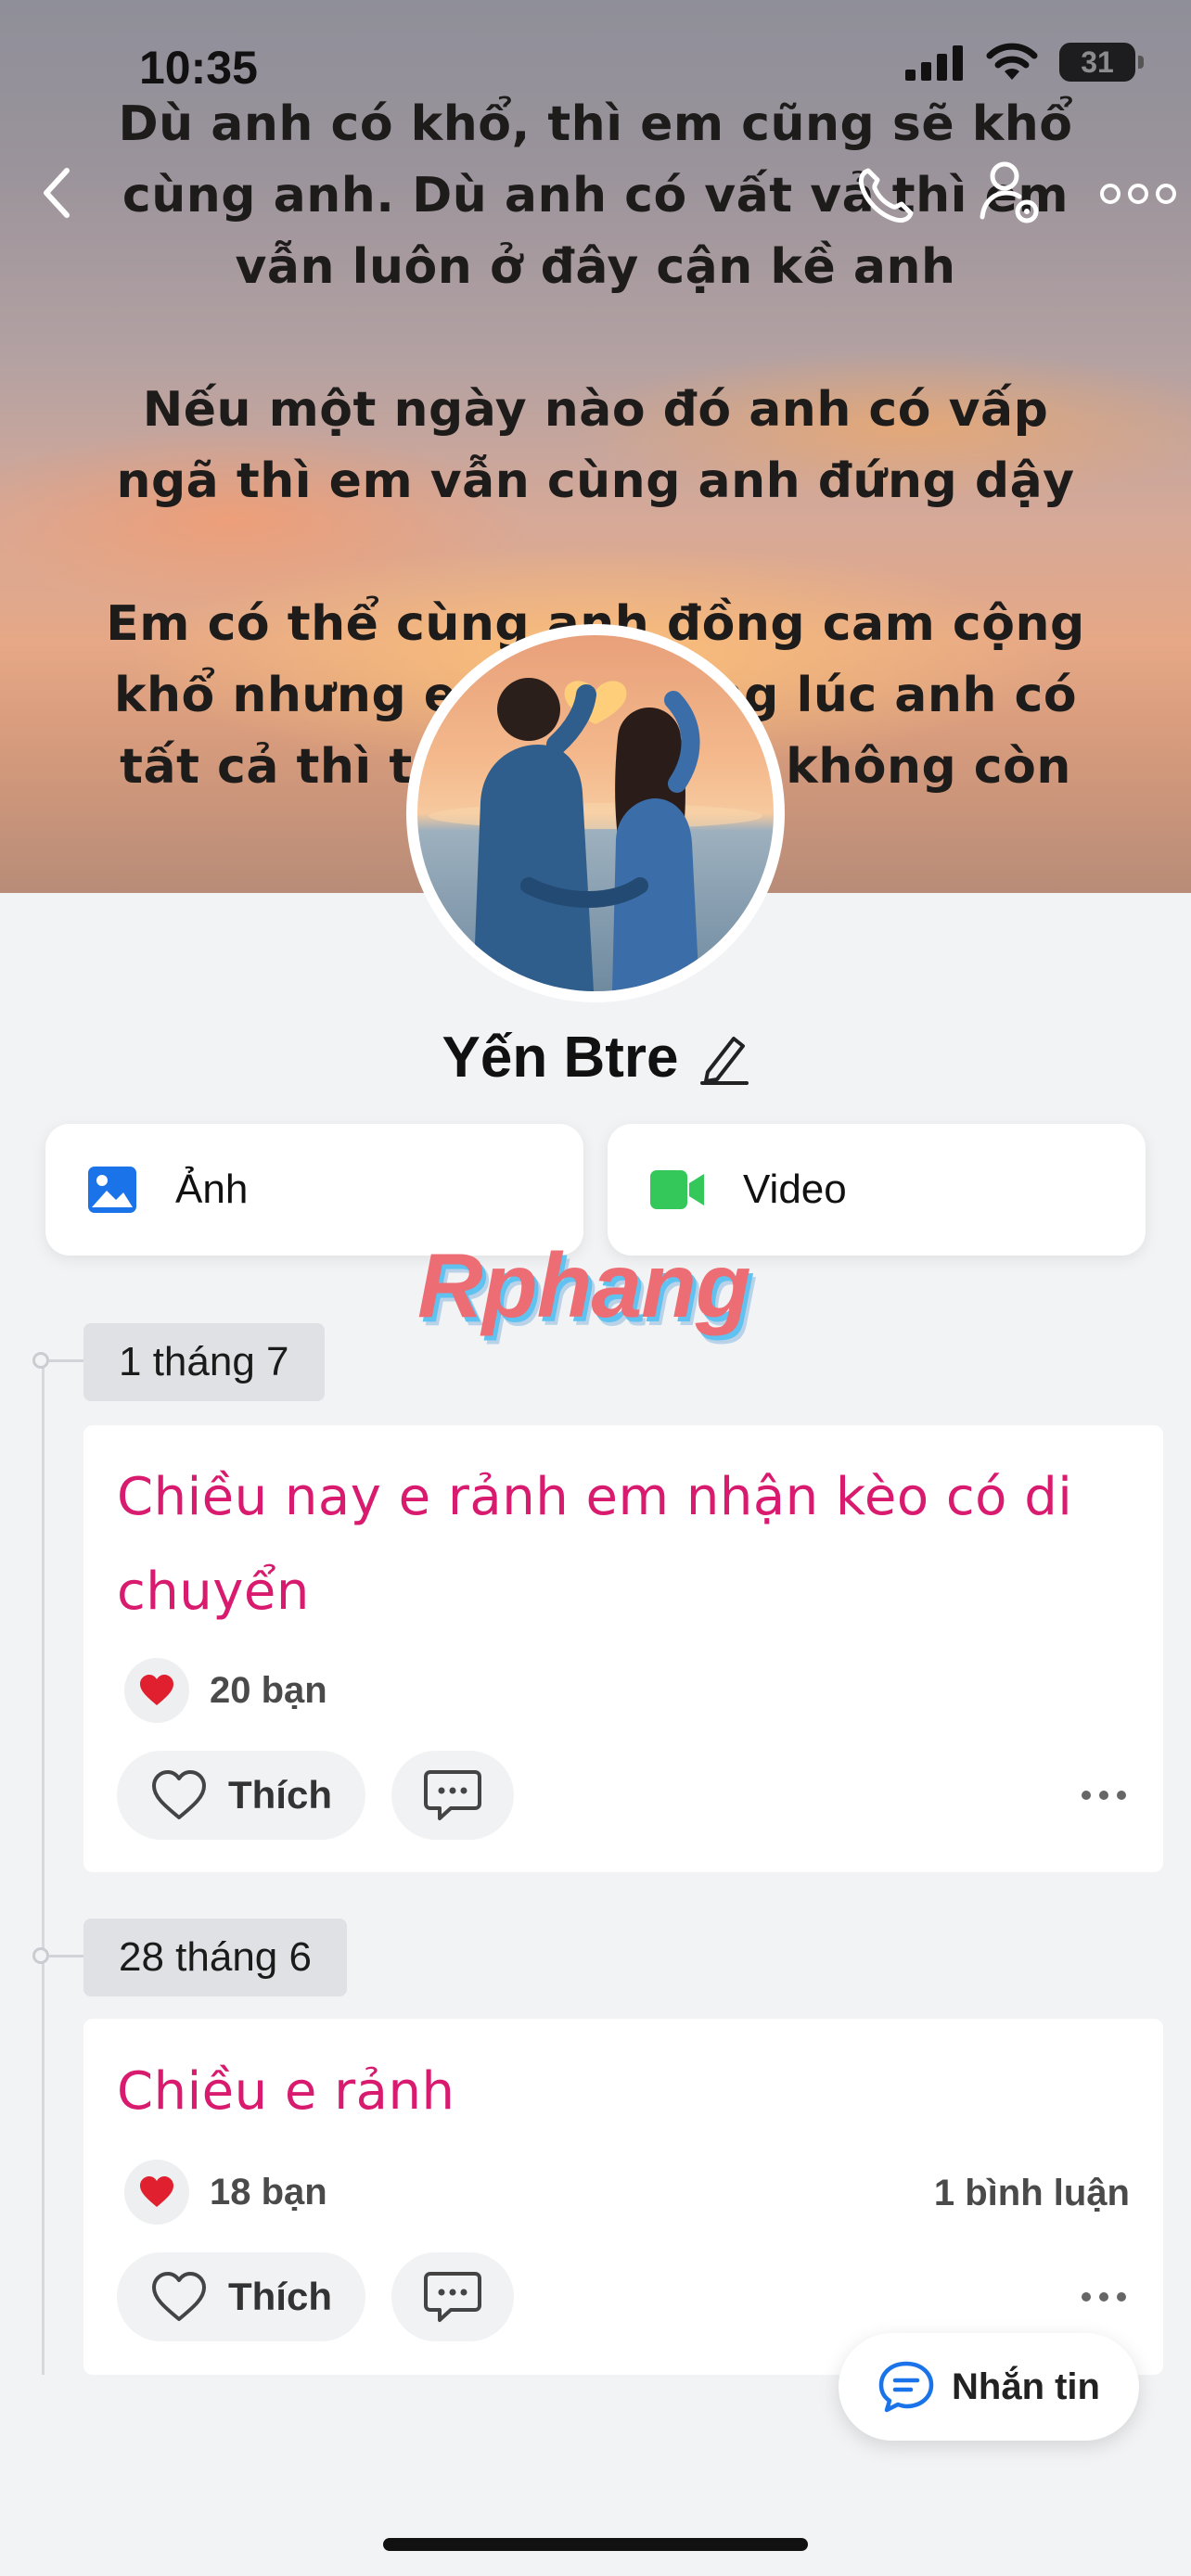  What do you see at coordinates (1012, 61) in the screenshot?
I see `wifi-icon` at bounding box center [1012, 61].